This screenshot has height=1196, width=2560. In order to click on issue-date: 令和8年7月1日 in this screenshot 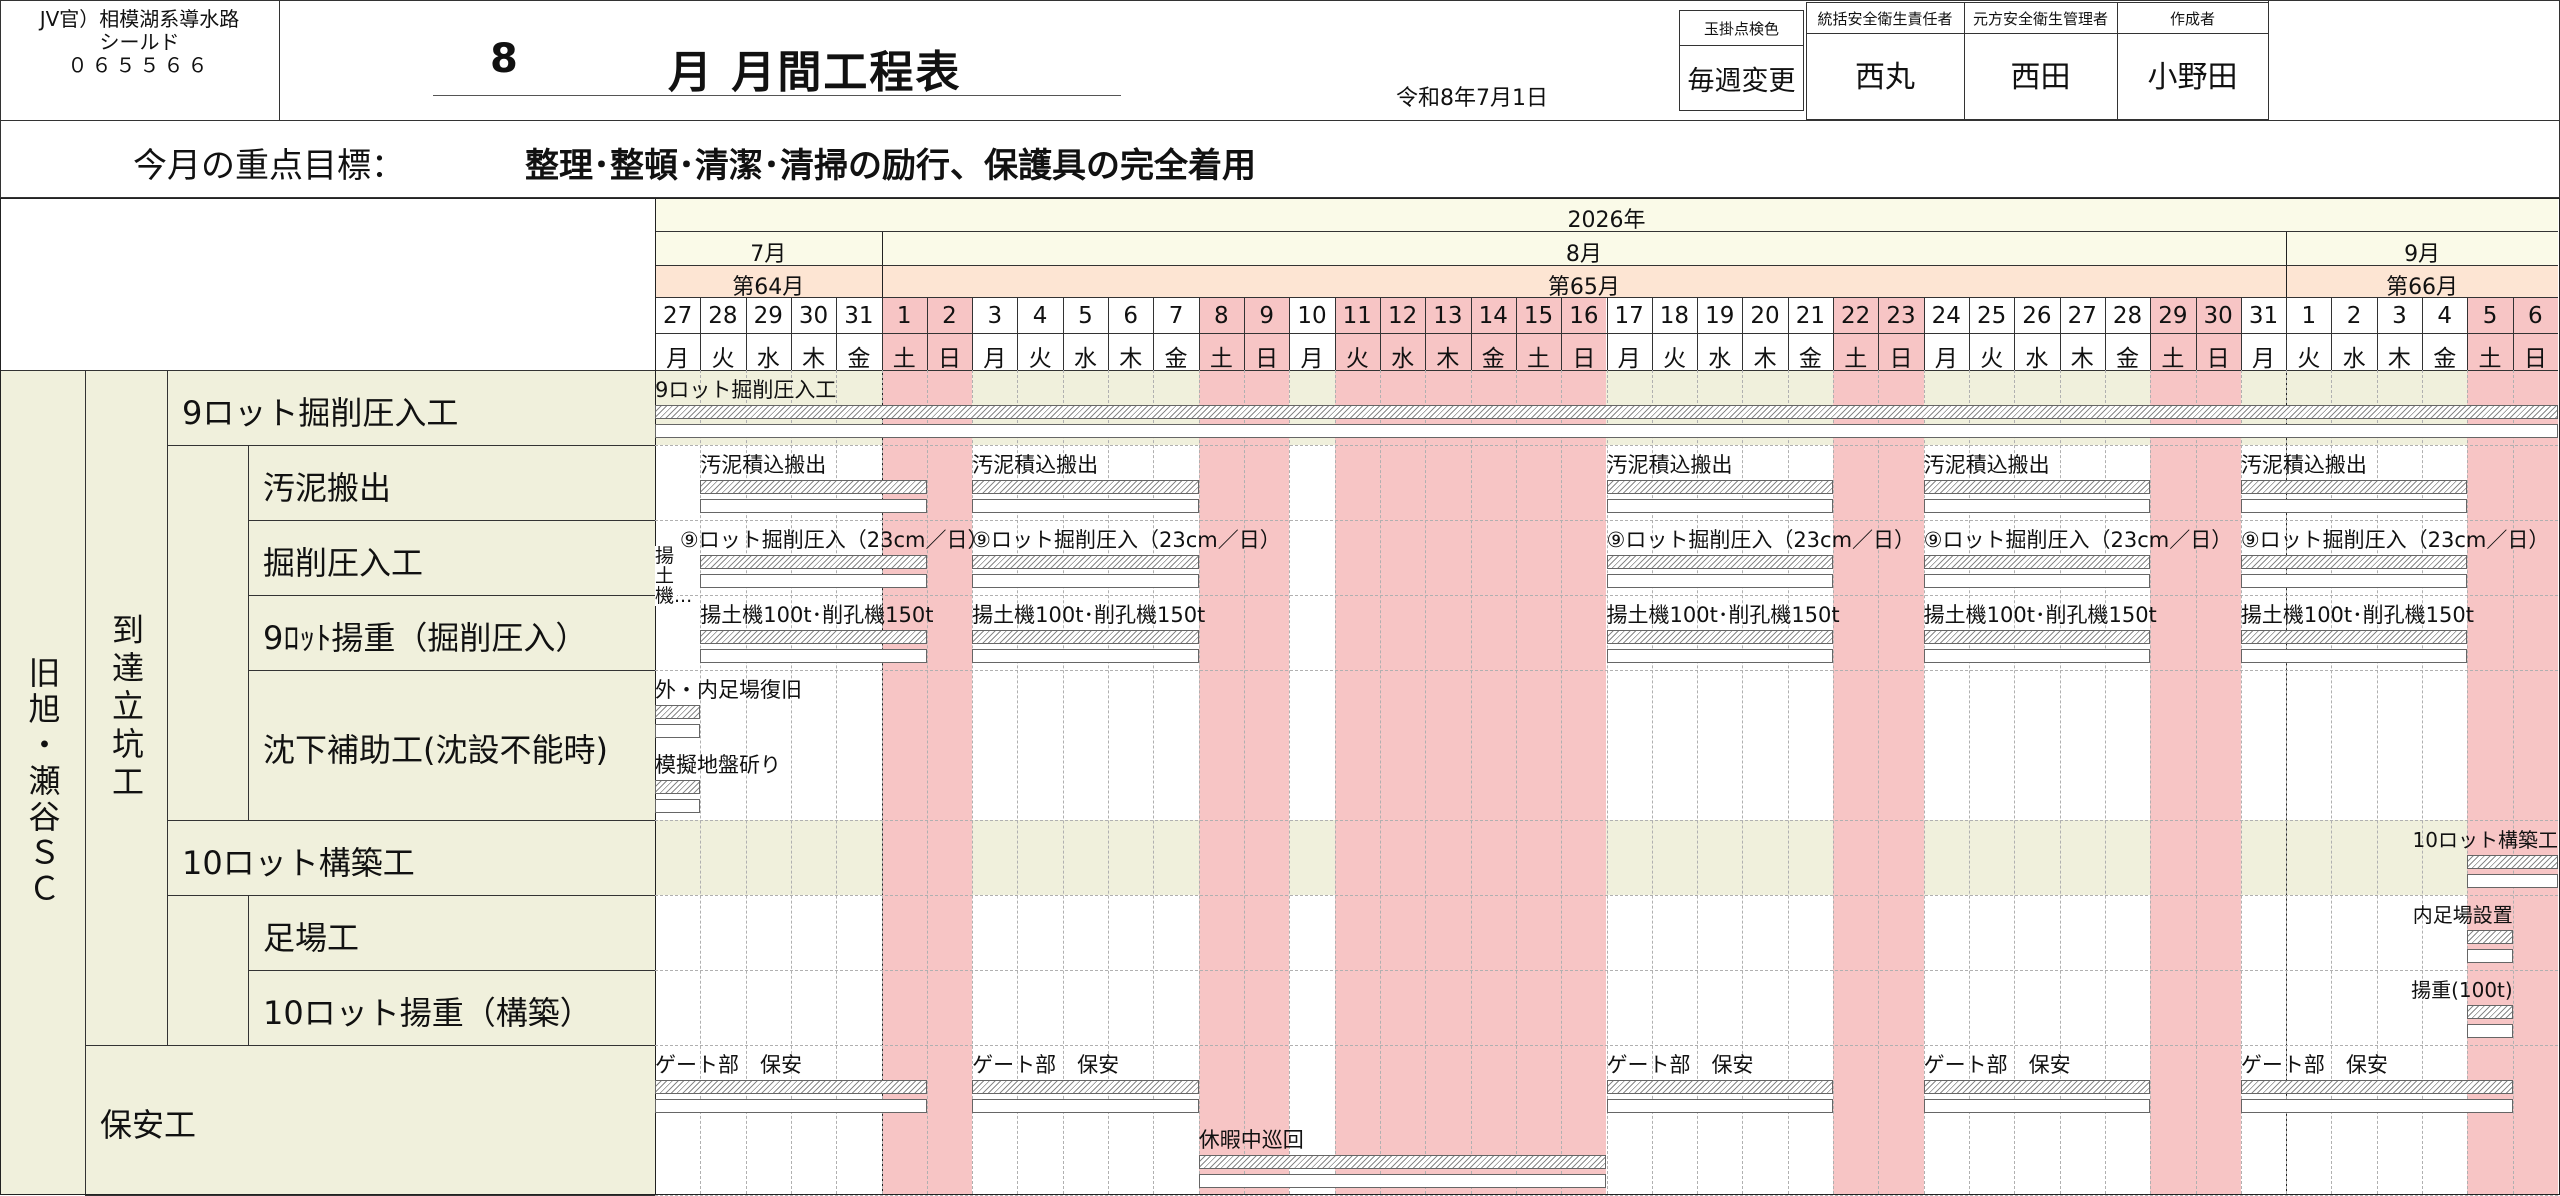, I will do `click(1472, 98)`.